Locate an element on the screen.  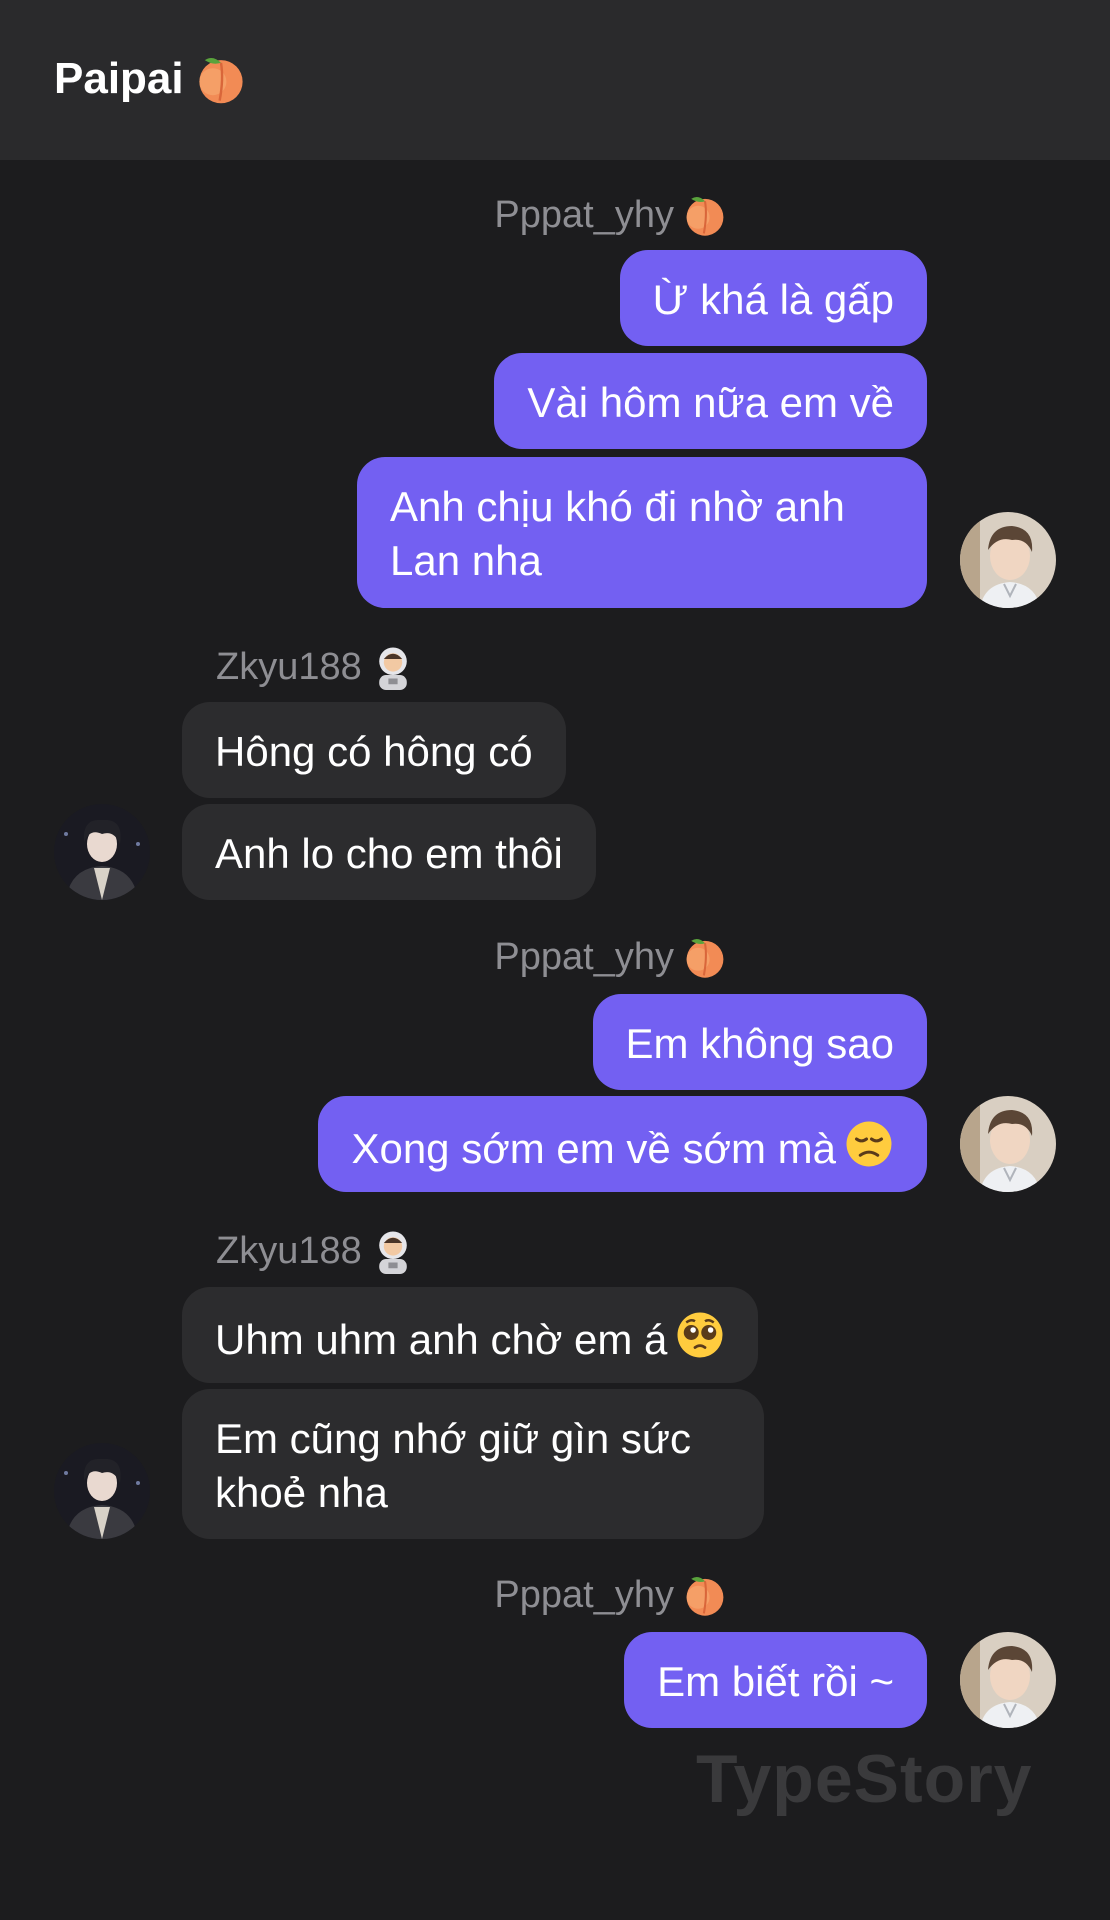
watermark: TypeStory is located at coordinates (864, 1779).